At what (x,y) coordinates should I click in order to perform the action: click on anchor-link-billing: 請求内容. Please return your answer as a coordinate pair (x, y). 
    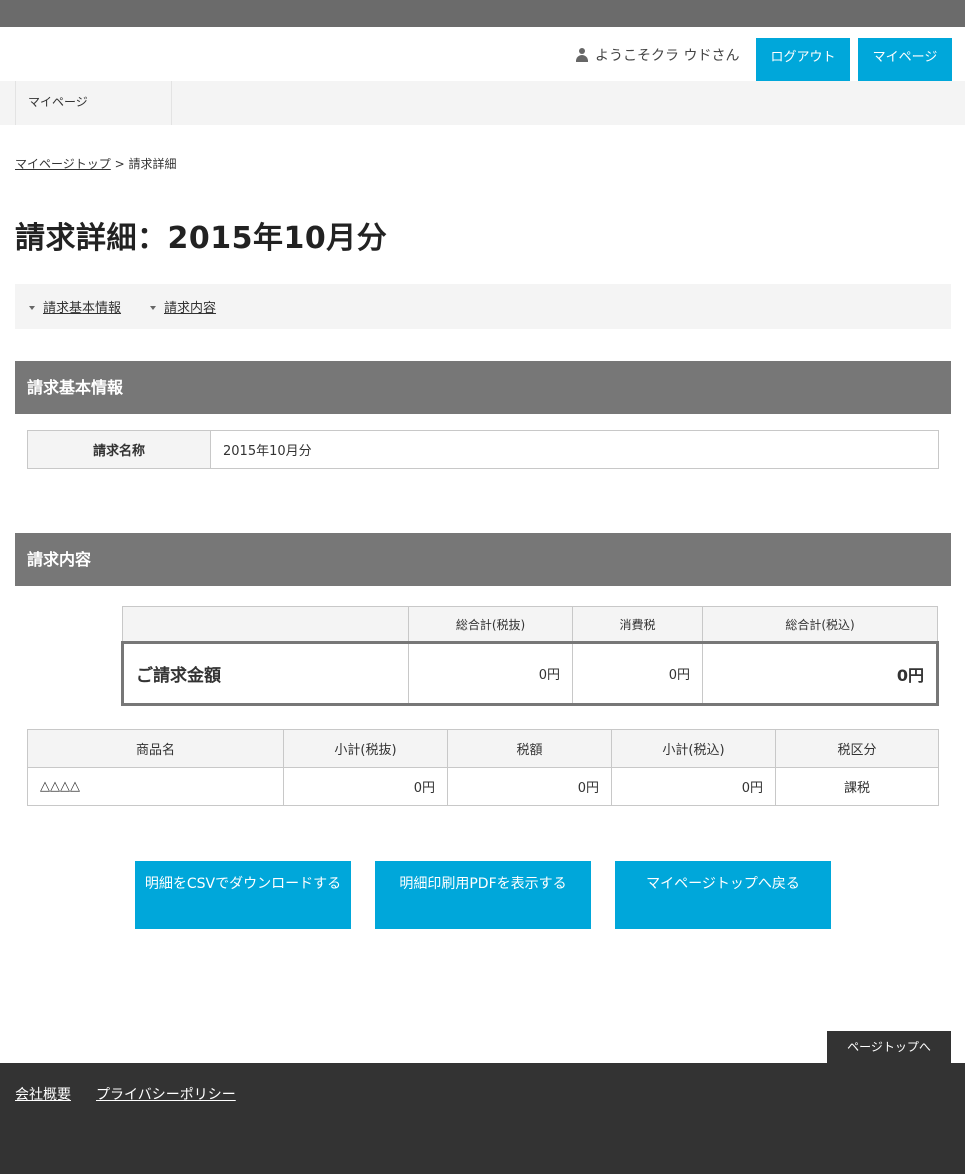
    Looking at the image, I should click on (183, 306).